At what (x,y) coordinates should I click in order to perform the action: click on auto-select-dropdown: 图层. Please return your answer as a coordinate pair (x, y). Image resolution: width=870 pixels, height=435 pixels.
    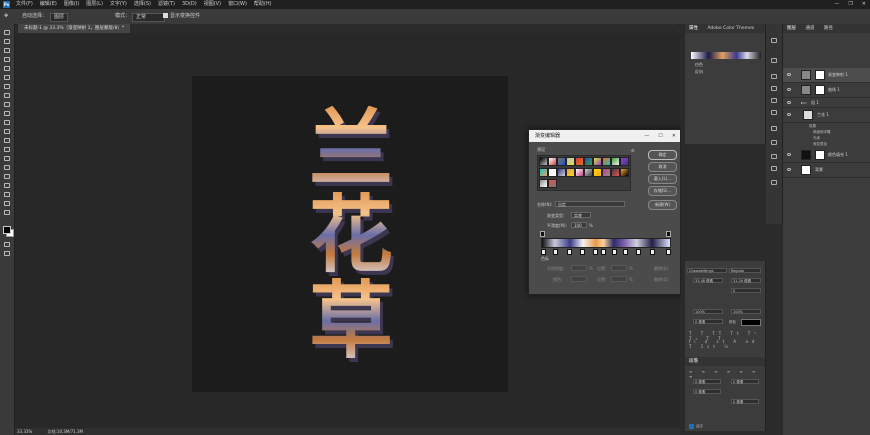
    Looking at the image, I should click on (59, 17).